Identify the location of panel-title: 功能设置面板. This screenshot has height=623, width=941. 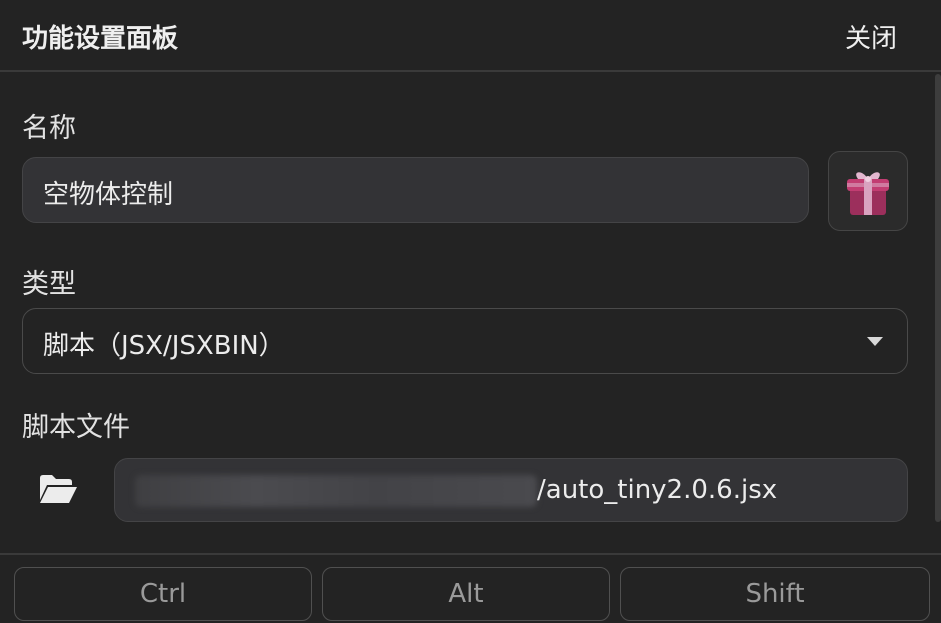
(100, 39).